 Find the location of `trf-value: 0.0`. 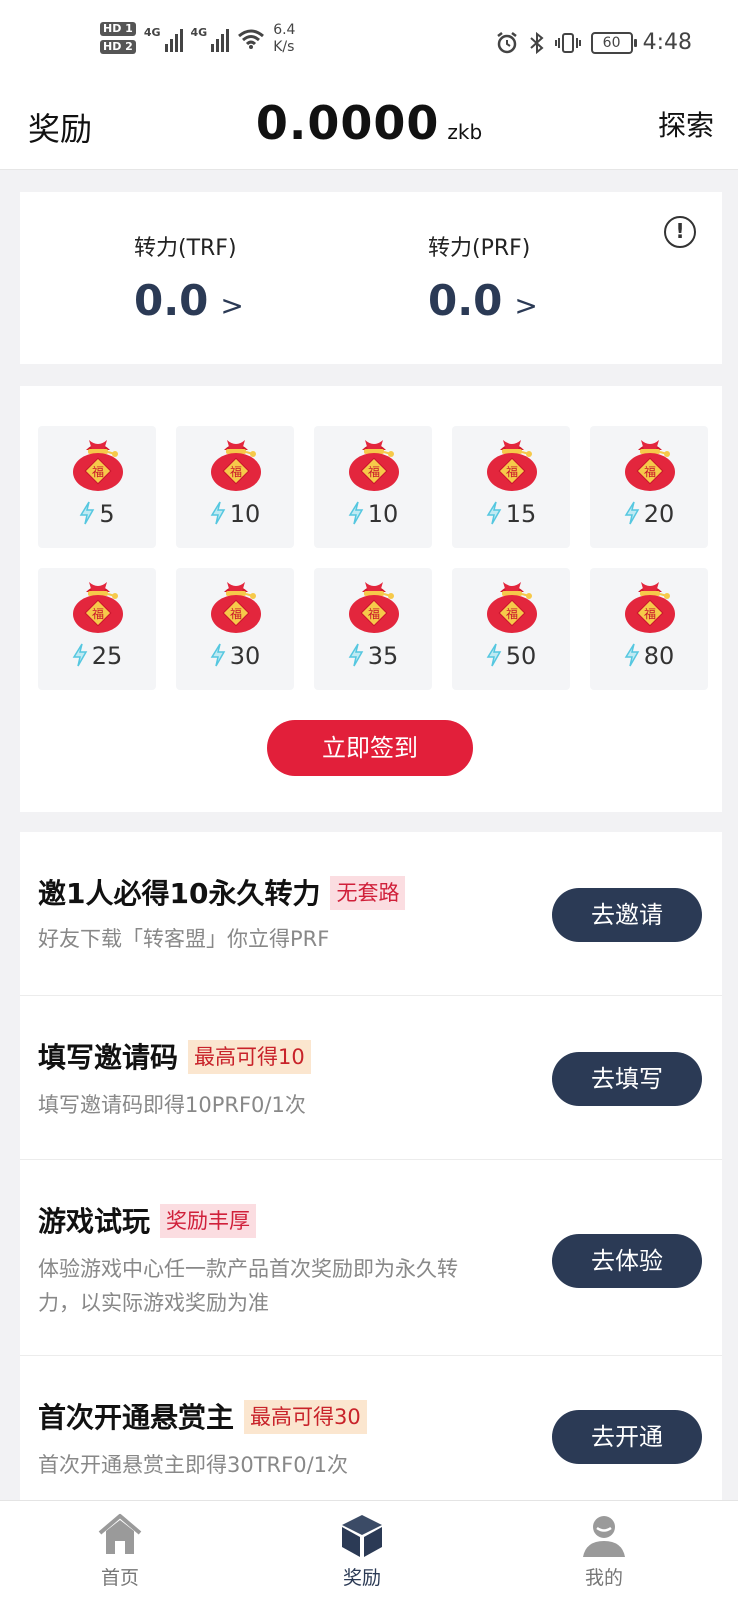

trf-value: 0.0 is located at coordinates (171, 300).